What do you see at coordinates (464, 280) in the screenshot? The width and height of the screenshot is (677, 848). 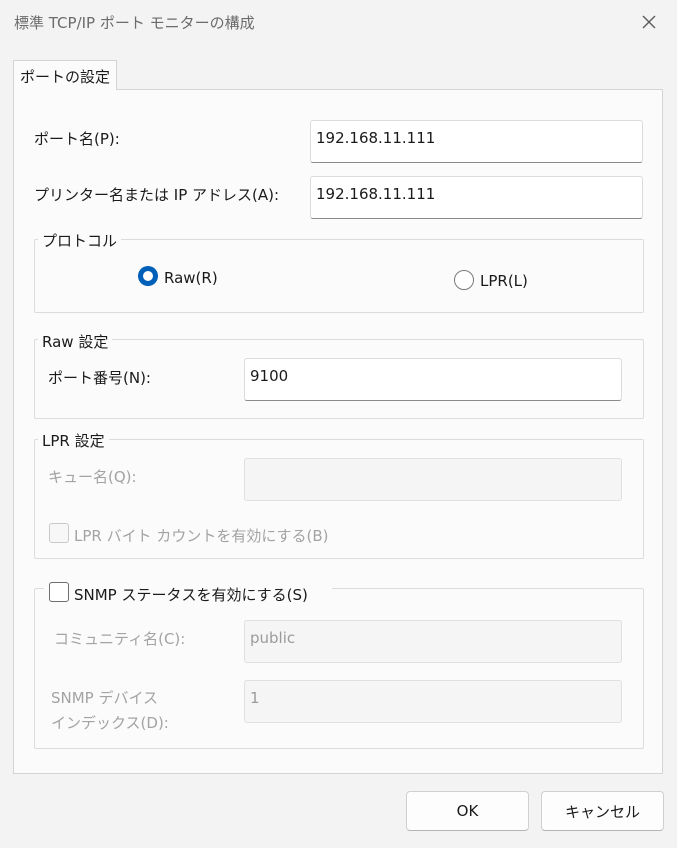 I see `lpr-radio` at bounding box center [464, 280].